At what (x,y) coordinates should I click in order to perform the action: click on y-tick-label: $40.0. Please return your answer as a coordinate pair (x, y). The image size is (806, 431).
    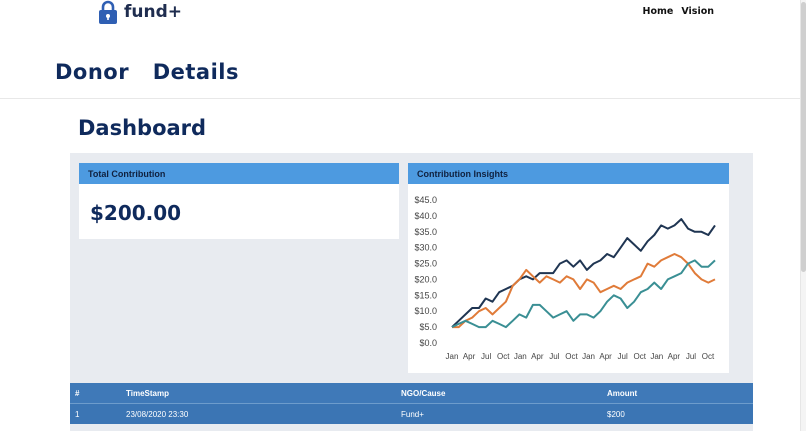
    Looking at the image, I should click on (425, 216).